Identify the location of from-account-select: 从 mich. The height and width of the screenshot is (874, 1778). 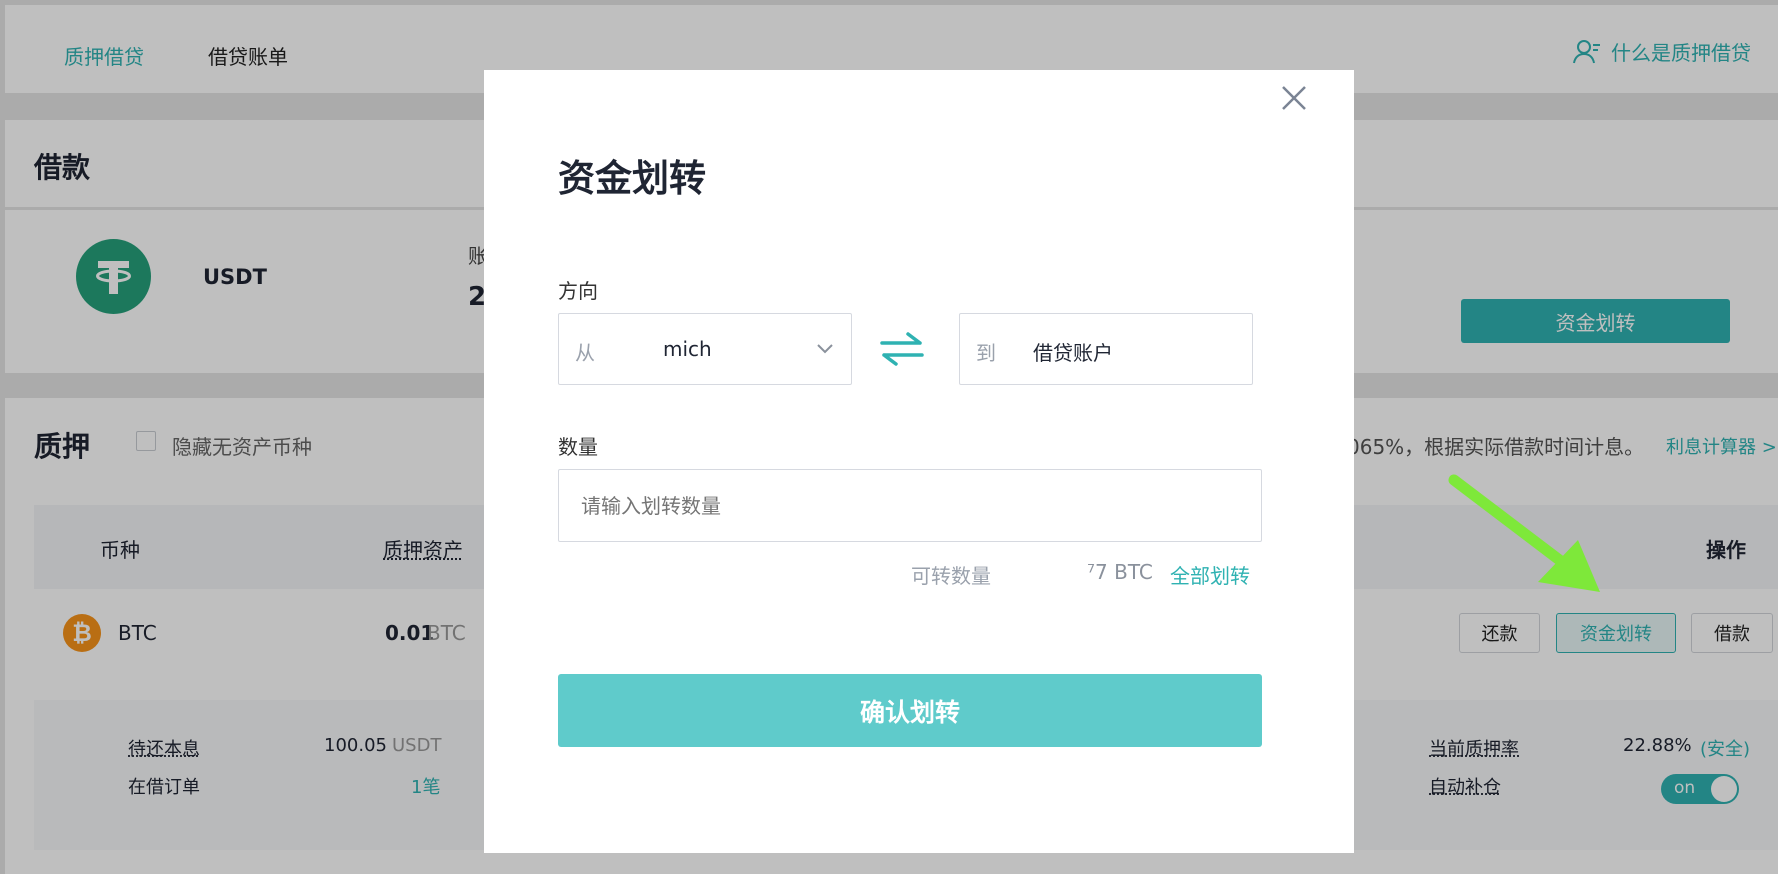
(705, 349).